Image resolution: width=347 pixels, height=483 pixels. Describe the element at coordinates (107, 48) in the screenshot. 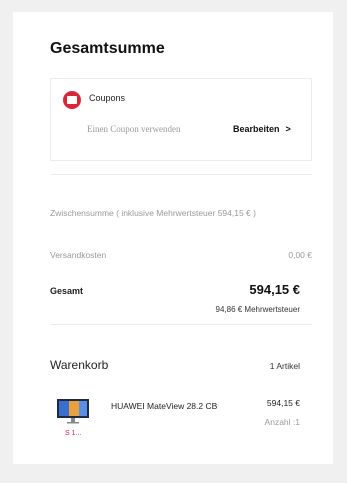

I see `summary-title: Gesamtsumme` at that location.